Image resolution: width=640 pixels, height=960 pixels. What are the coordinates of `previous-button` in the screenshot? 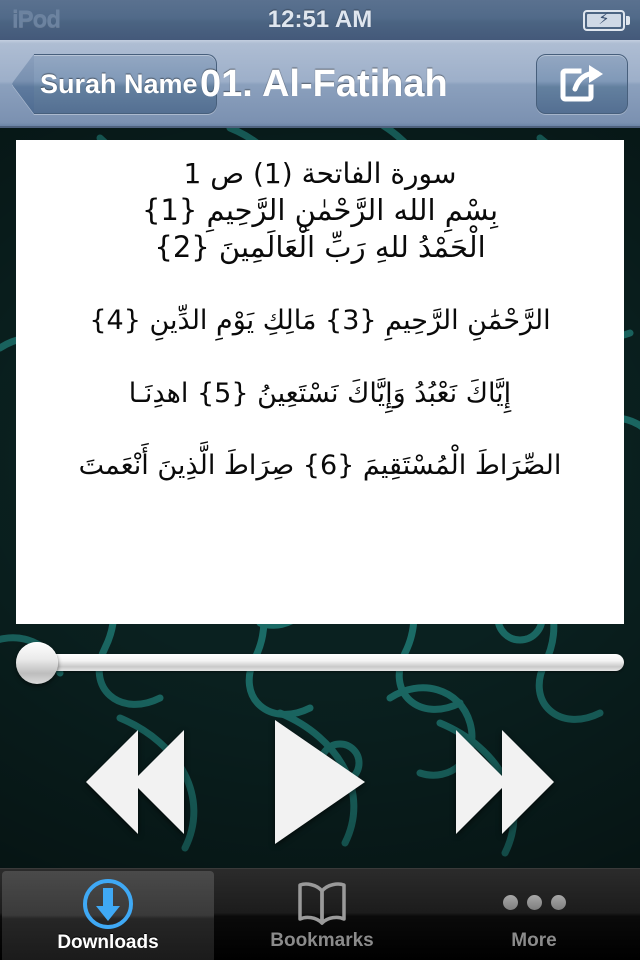 It's located at (134, 782).